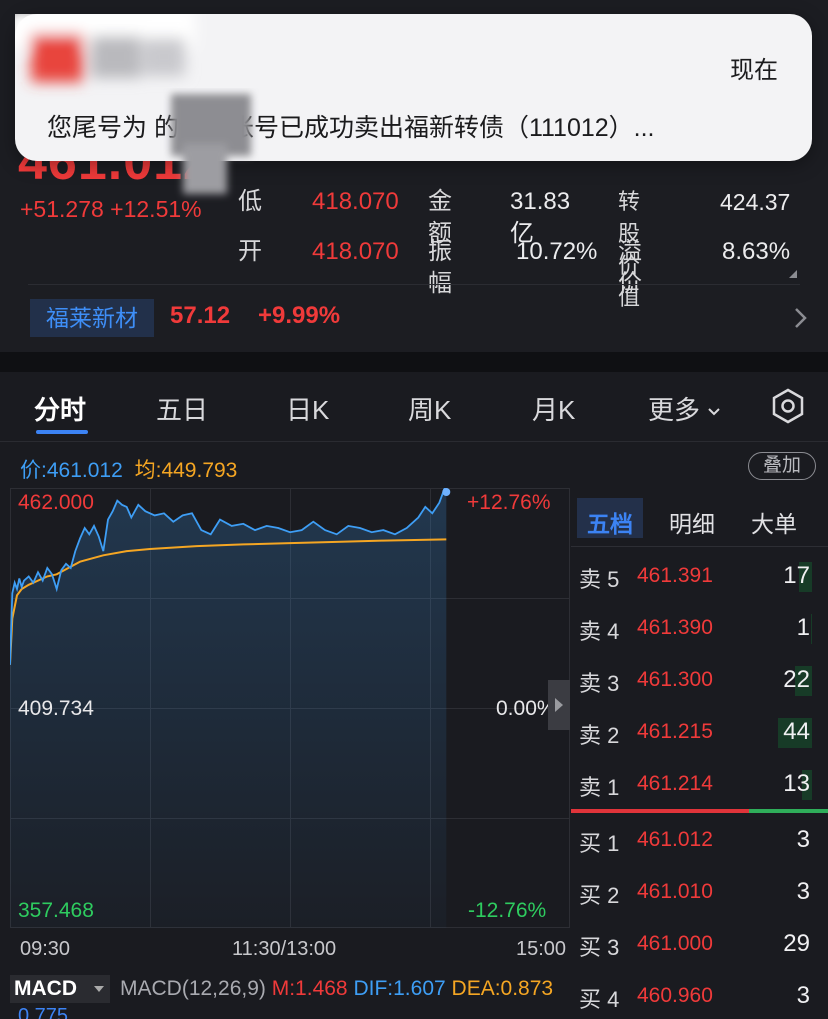 The width and height of the screenshot is (828, 1019). Describe the element at coordinates (796, 575) in the screenshot. I see `ask-volume: 17` at that location.